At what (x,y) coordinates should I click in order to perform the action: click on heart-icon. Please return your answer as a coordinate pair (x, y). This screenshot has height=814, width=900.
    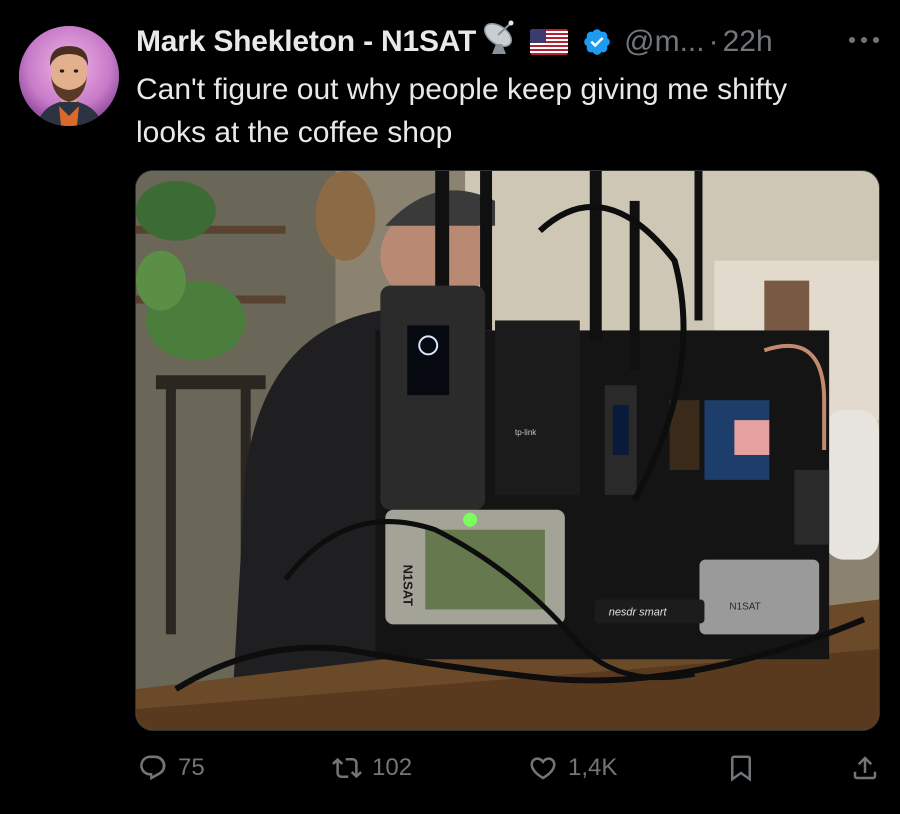
    Looking at the image, I should click on (543, 768).